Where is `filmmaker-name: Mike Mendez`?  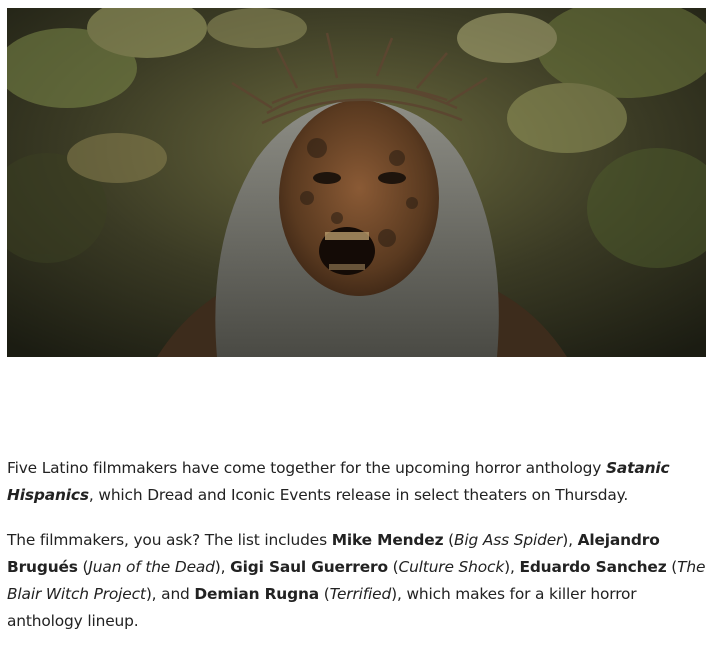
filmmaker-name: Mike Mendez is located at coordinates (387, 540).